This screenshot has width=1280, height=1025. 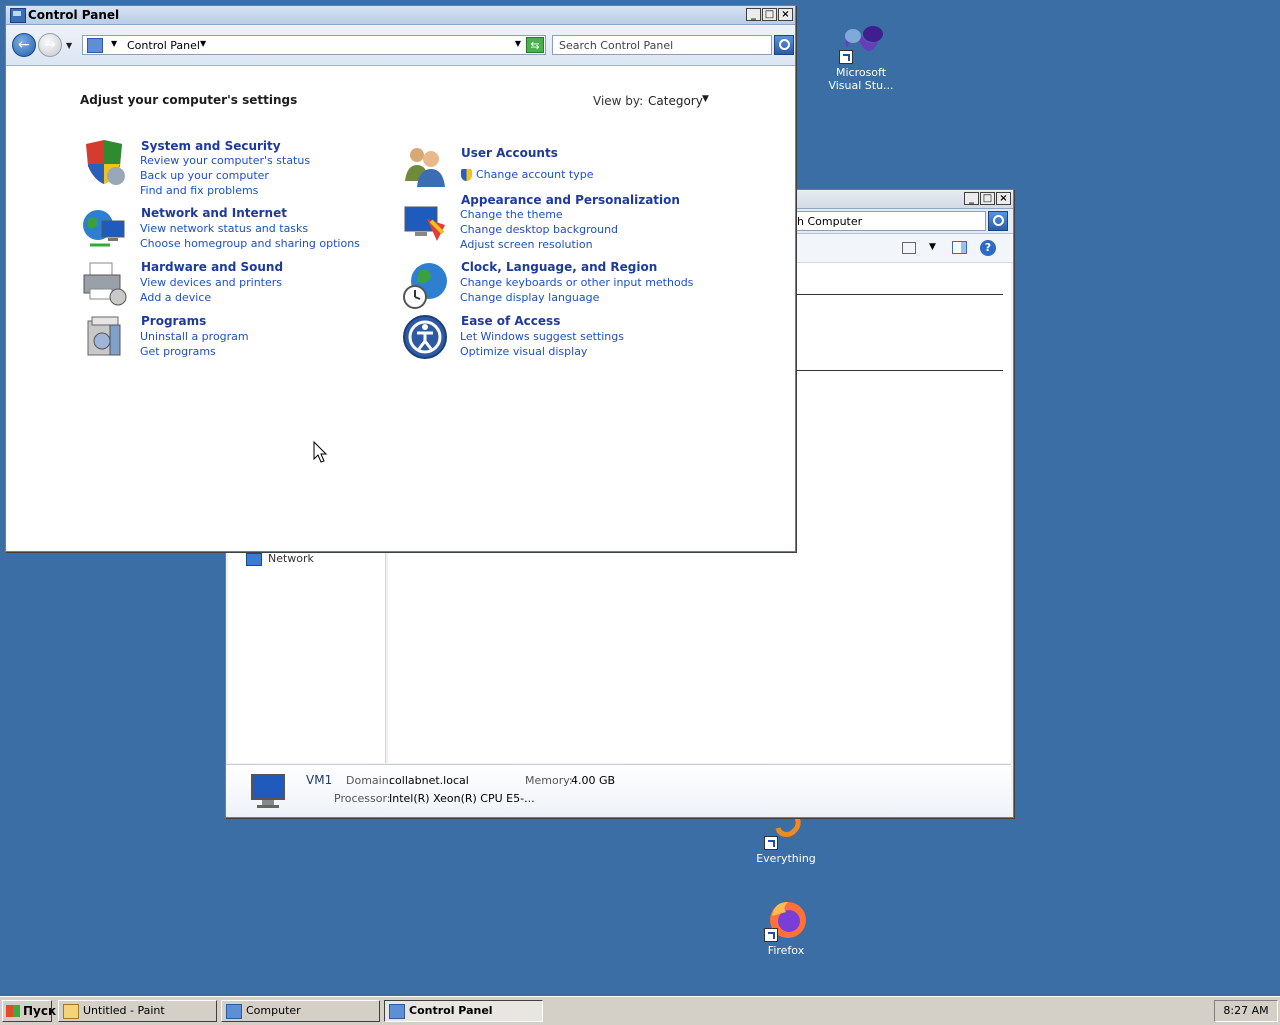 I want to click on category-link: Adjust screen resolution, so click(x=526, y=244).